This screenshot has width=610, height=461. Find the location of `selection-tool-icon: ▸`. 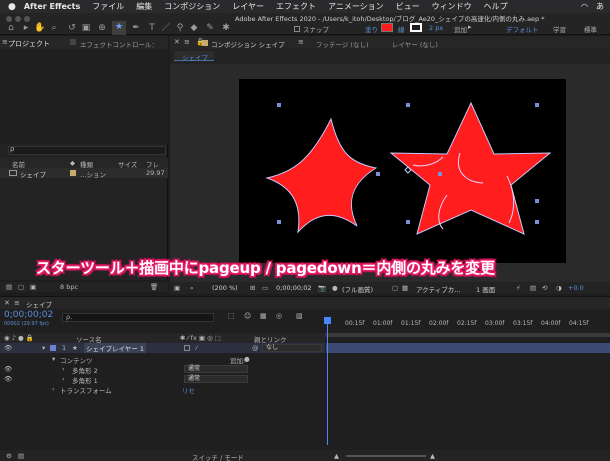

selection-tool-icon: ▸ is located at coordinates (26, 28).